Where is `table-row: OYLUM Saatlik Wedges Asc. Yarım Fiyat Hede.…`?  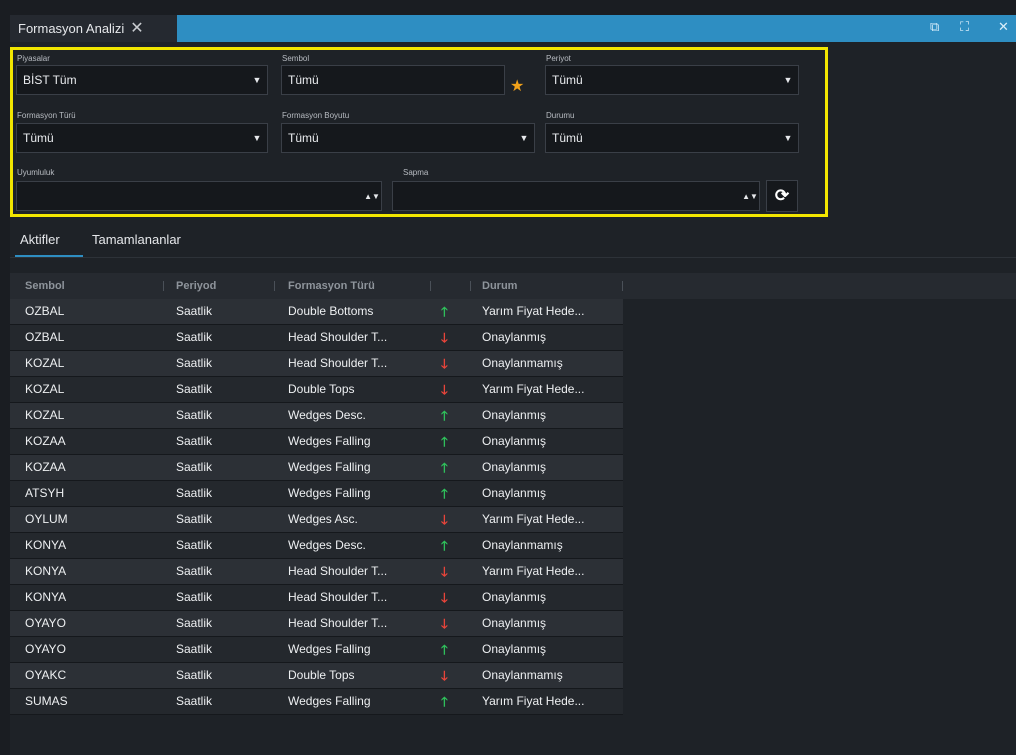 table-row: OYLUM Saatlik Wedges Asc. Yarım Fiyat Hede.… is located at coordinates (316, 520).